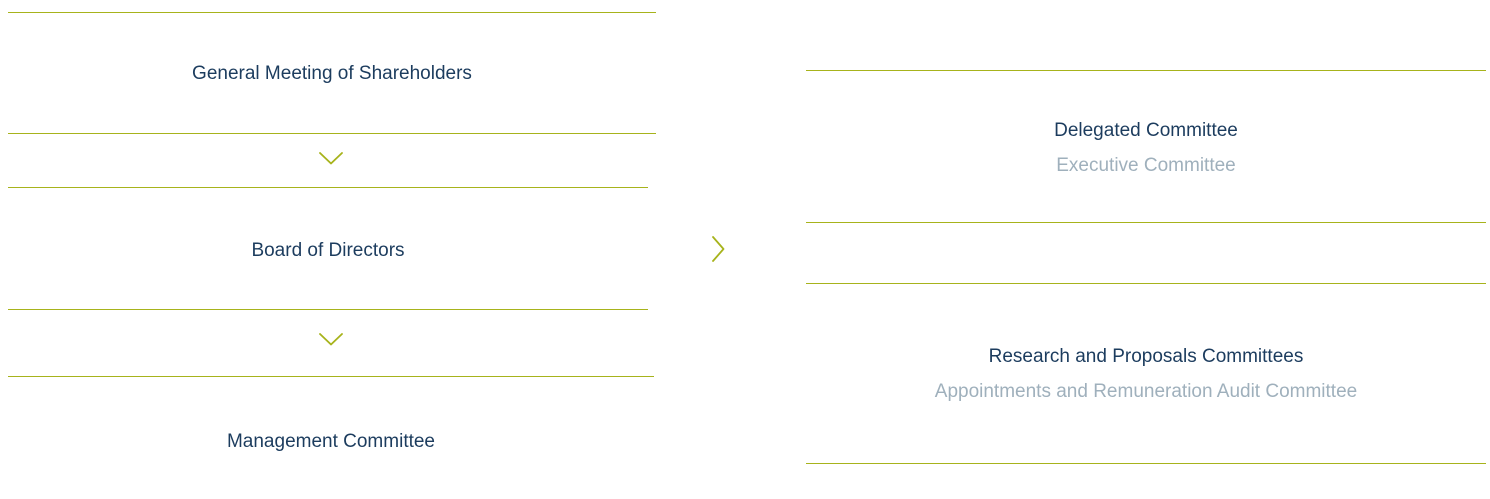 The width and height of the screenshot is (1490, 499). What do you see at coordinates (1146, 130) in the screenshot?
I see `node-delegated-committee: Delegated Committee` at bounding box center [1146, 130].